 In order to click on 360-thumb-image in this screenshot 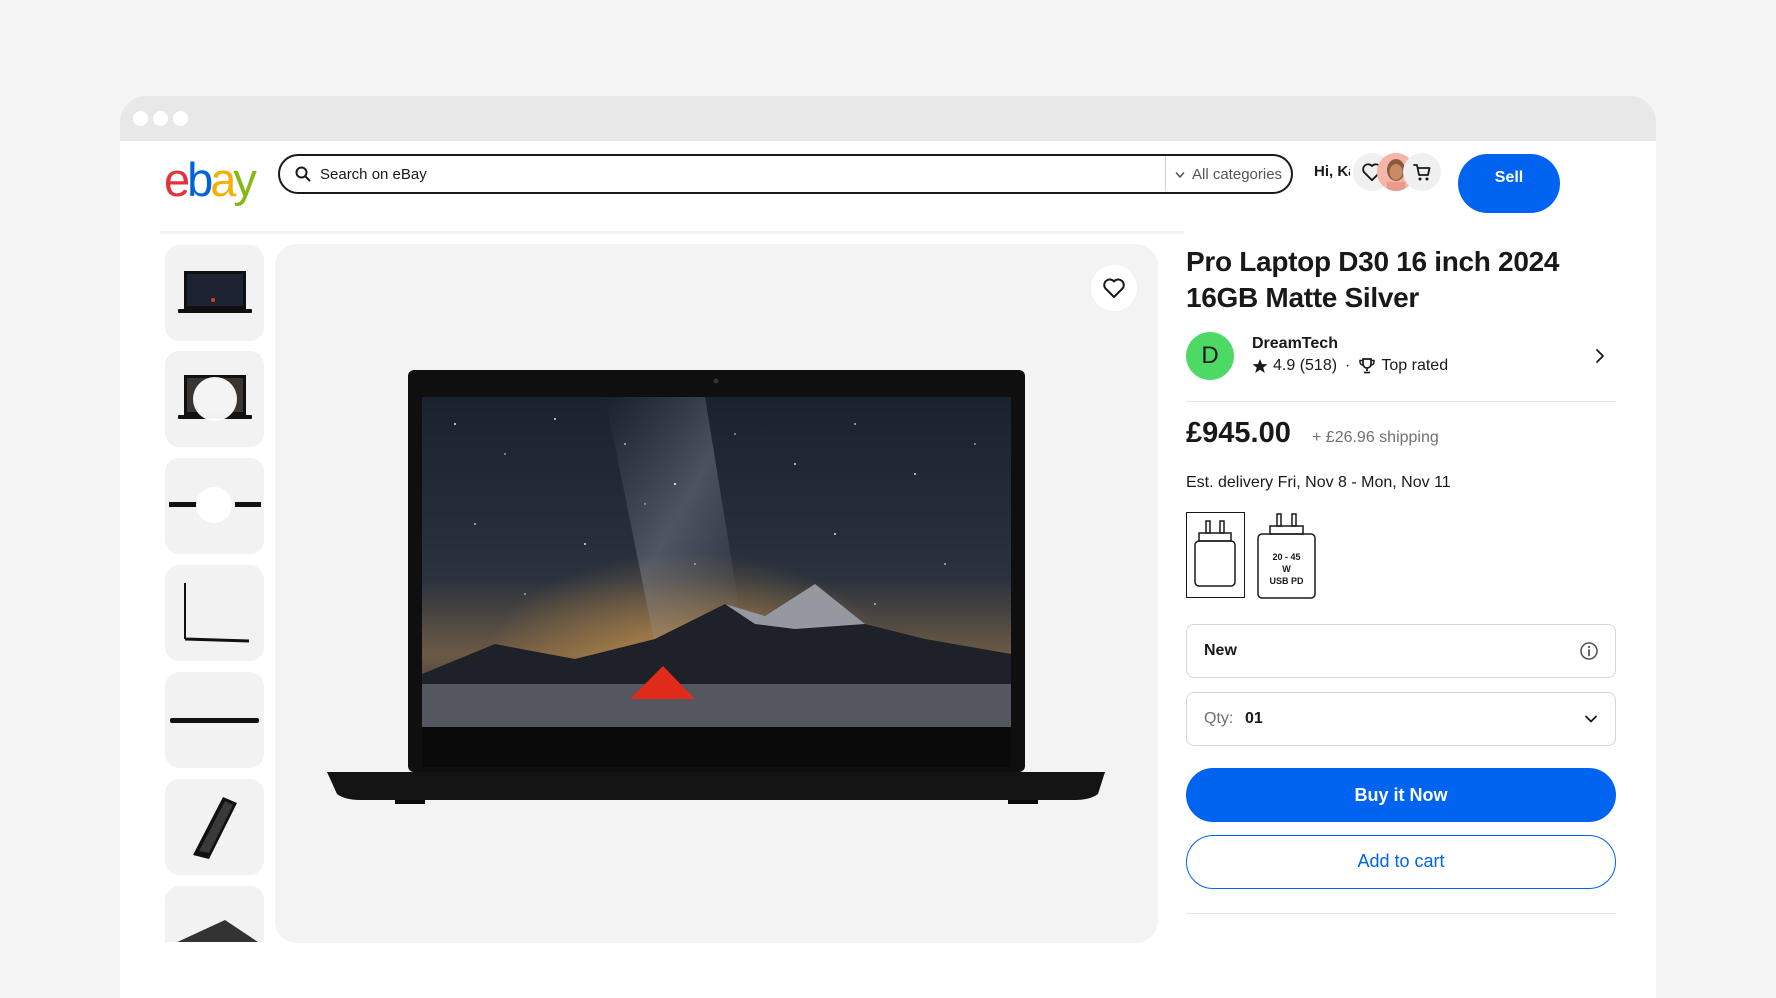, I will do `click(215, 505)`.